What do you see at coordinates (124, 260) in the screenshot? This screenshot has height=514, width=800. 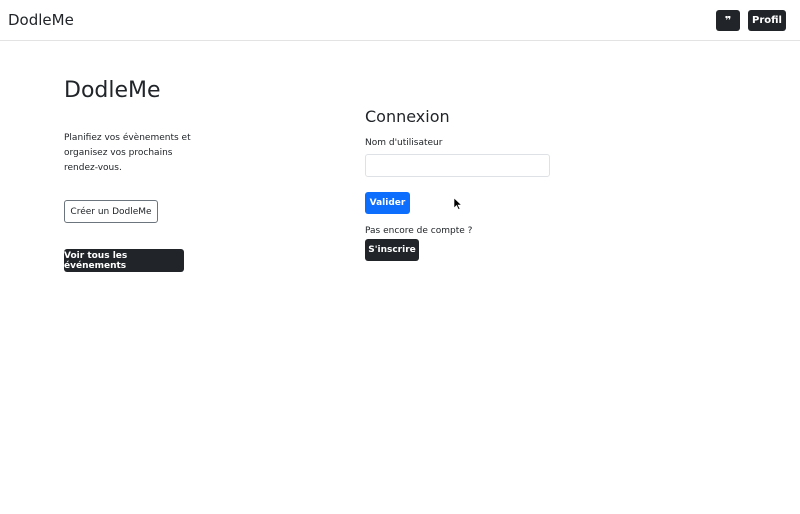 I see `all-events-button: Voir tous les événements` at bounding box center [124, 260].